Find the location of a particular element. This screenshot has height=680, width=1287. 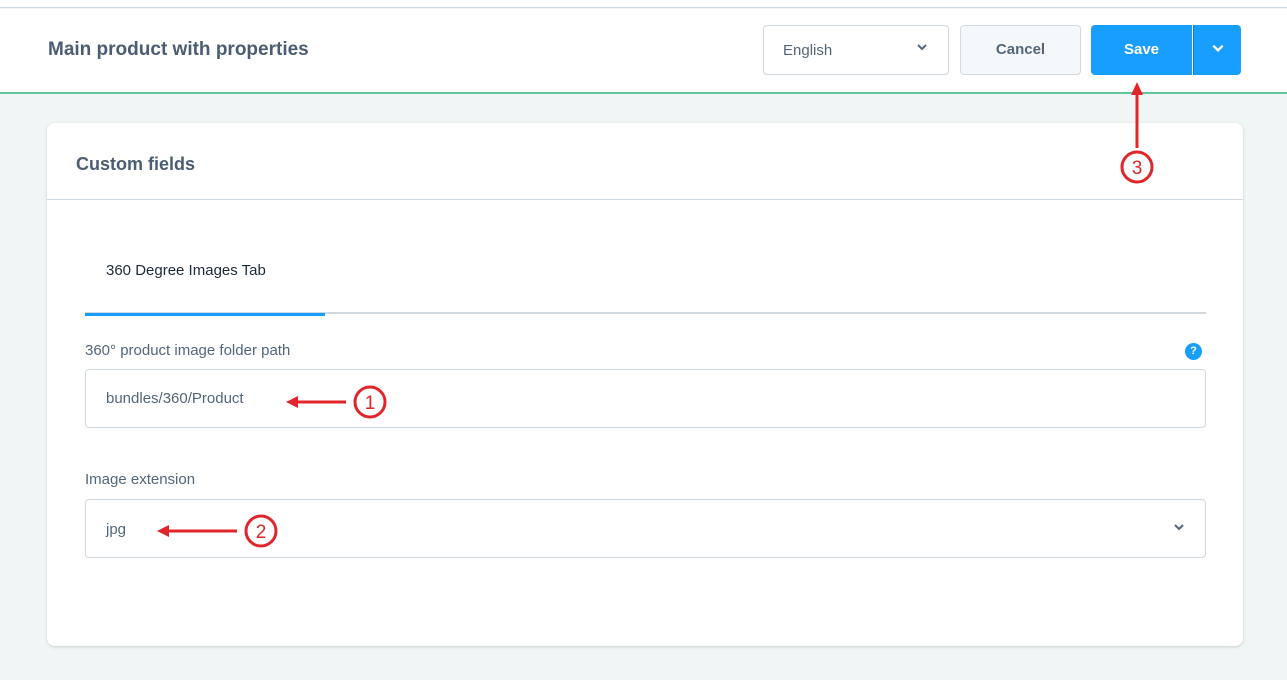

annotation-number: 2 is located at coordinates (261, 532).